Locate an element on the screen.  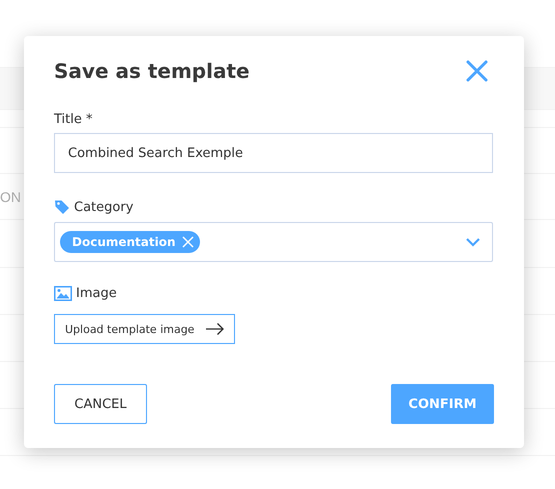
close-icon is located at coordinates (477, 71).